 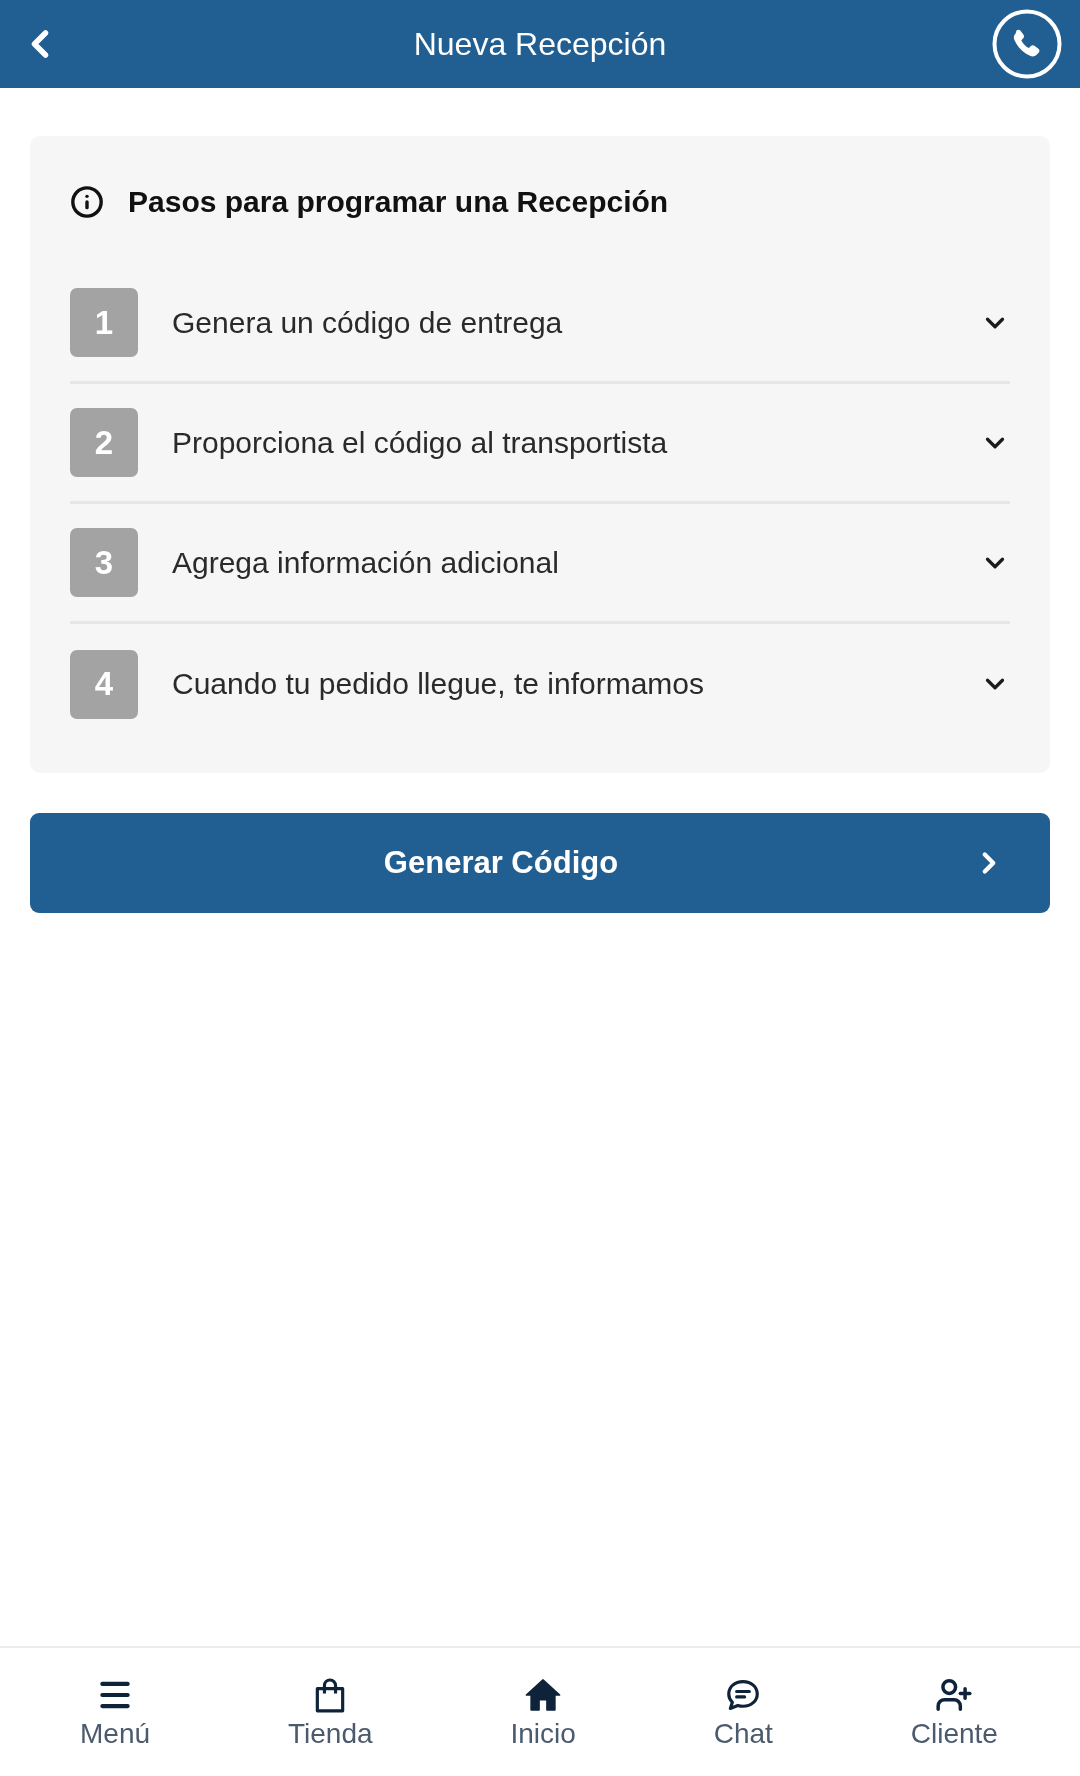 What do you see at coordinates (540, 444) in the screenshot?
I see `step-row: 2 Proporciona el código al transportista` at bounding box center [540, 444].